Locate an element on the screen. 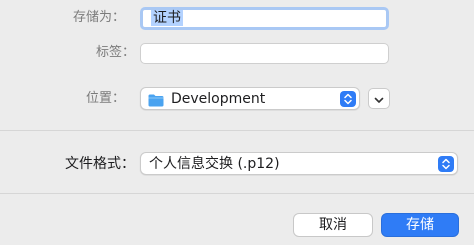 This screenshot has height=245, width=474. file-format-label: 文件格式： is located at coordinates (100, 164).